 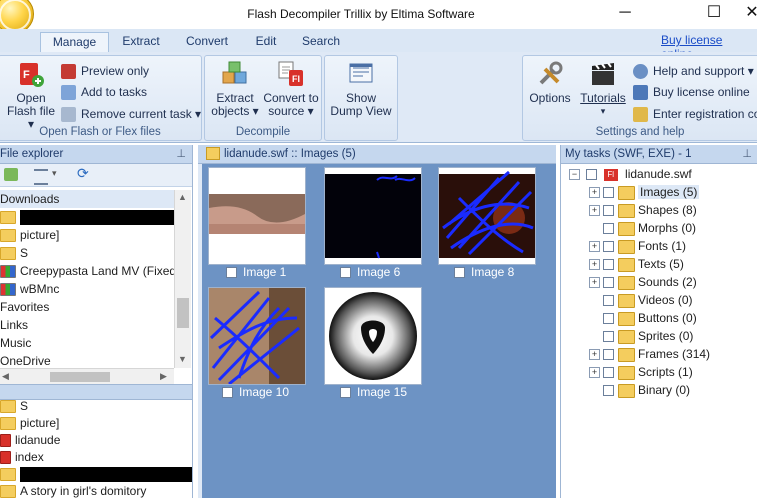 What do you see at coordinates (87, 360) in the screenshot?
I see `list-item: OneDrive` at bounding box center [87, 360].